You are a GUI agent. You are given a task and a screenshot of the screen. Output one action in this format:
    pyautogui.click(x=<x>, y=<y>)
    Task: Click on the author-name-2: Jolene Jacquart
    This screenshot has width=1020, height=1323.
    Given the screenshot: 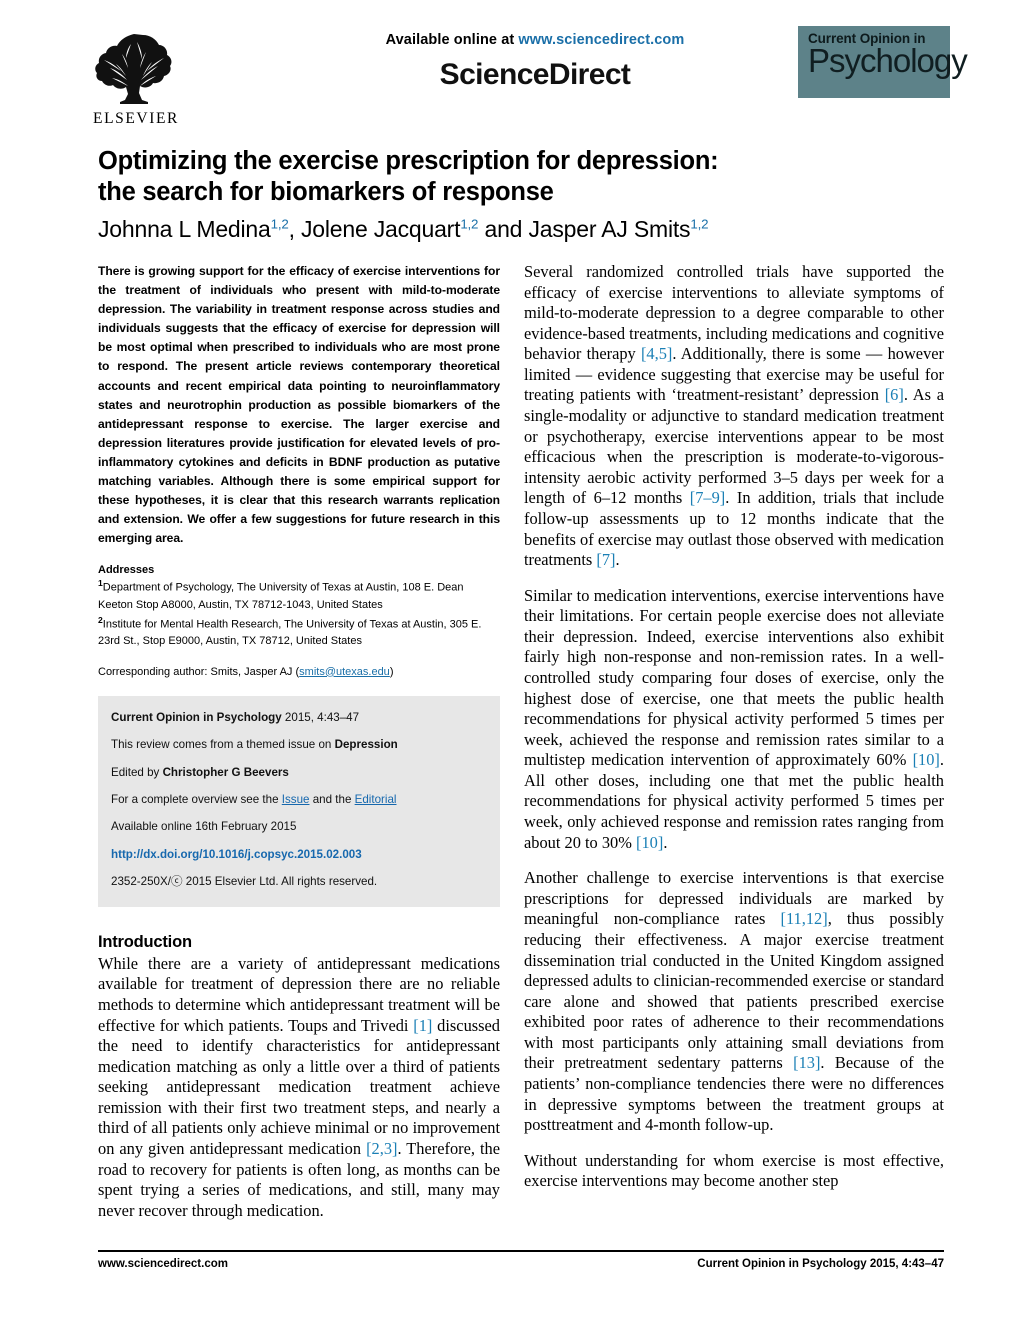 What is the action you would take?
    pyautogui.click(x=381, y=229)
    